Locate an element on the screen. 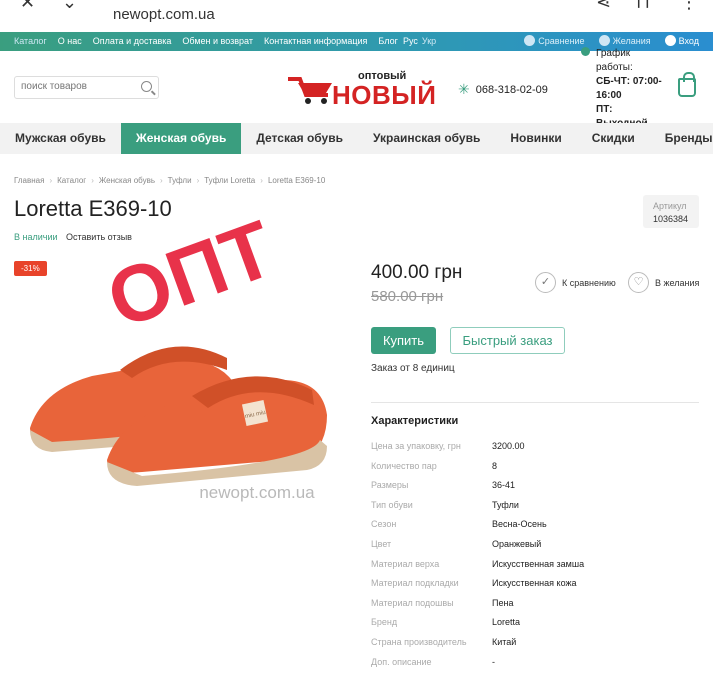 The height and width of the screenshot is (700, 713). char-key: Страна производитель is located at coordinates (419, 641).